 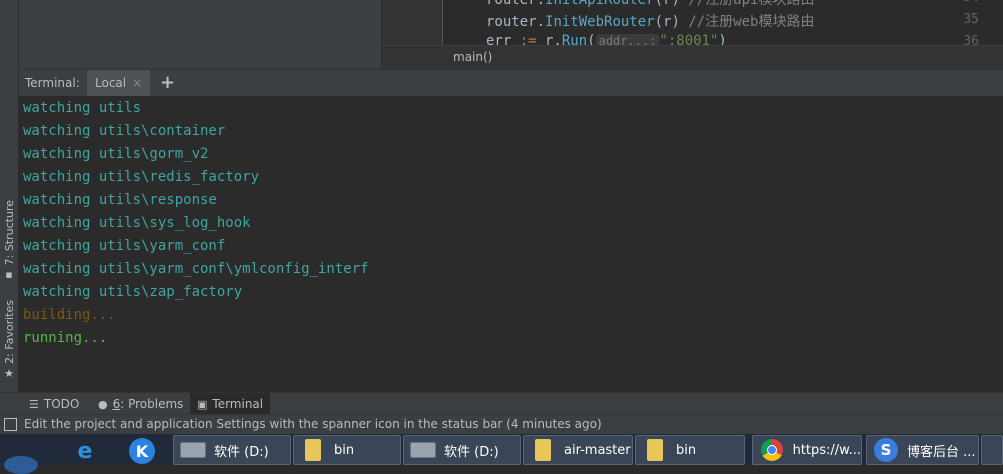 What do you see at coordinates (722, 39) in the screenshot?
I see `code-token: )` at bounding box center [722, 39].